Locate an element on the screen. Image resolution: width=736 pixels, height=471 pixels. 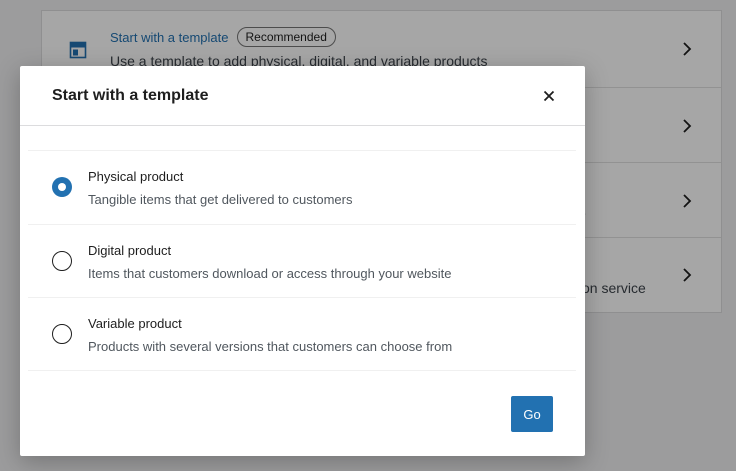
modal-header: Start with a template is located at coordinates (302, 96).